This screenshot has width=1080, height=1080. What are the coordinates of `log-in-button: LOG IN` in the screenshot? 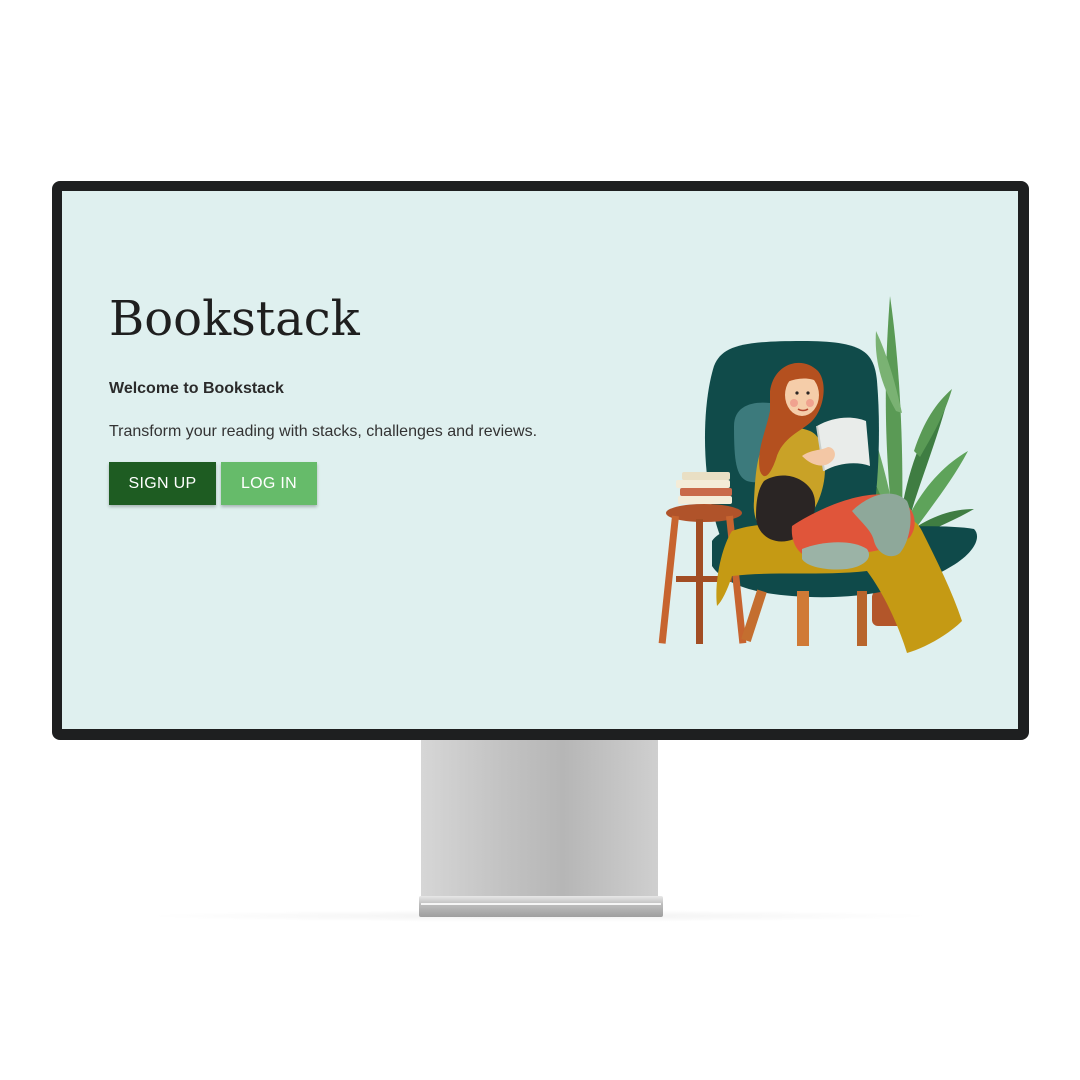 It's located at (269, 483).